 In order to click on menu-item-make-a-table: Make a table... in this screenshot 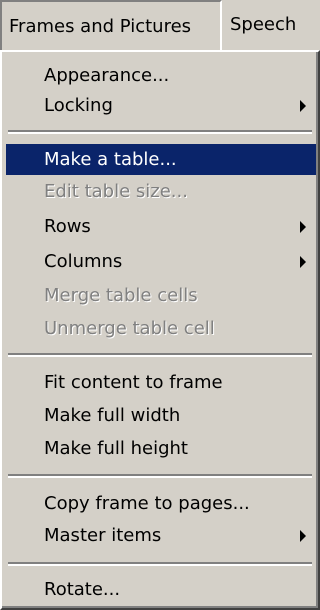, I will do `click(161, 159)`.